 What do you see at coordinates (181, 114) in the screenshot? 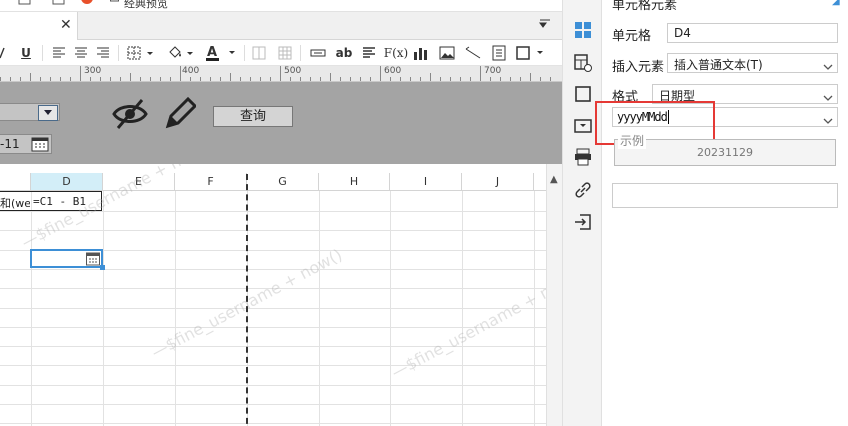
I see `pencil-icon` at bounding box center [181, 114].